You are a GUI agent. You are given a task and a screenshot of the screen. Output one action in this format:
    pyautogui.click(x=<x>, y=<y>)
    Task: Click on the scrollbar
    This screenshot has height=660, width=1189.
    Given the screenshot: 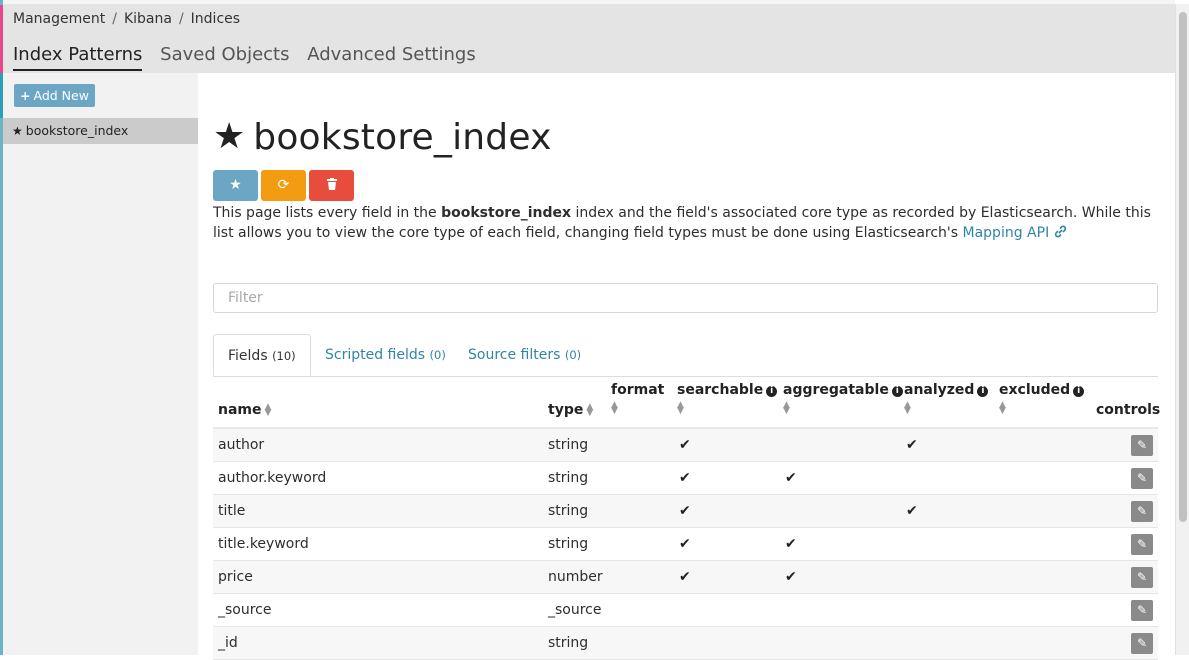 What is the action you would take?
    pyautogui.click(x=1182, y=329)
    